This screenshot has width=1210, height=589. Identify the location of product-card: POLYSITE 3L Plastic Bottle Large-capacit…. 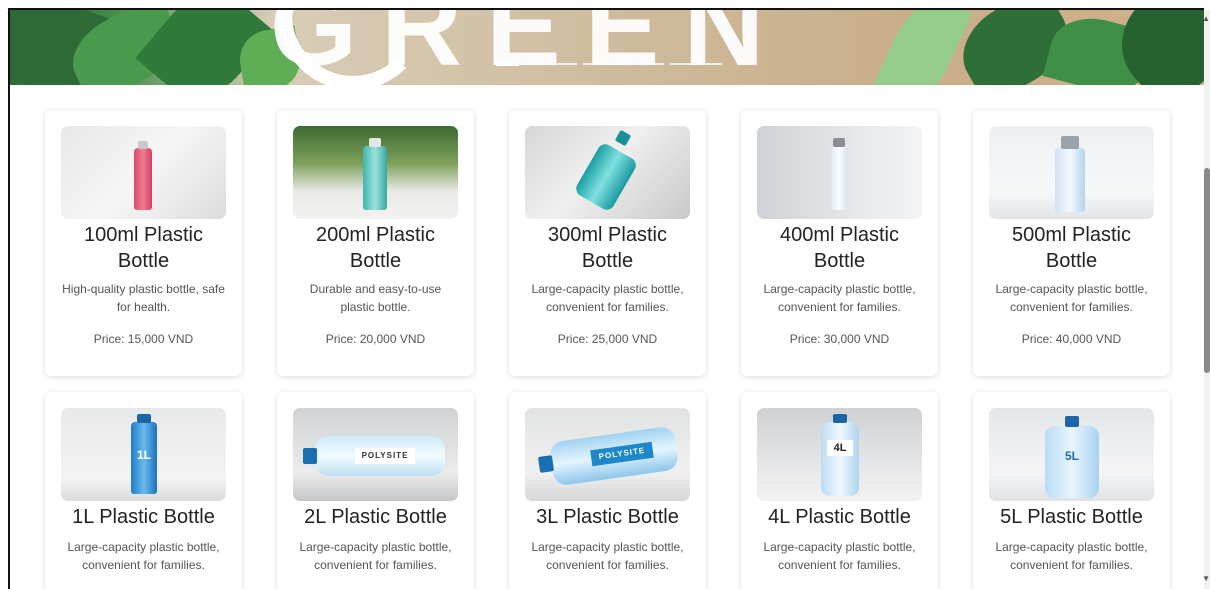
(607, 490).